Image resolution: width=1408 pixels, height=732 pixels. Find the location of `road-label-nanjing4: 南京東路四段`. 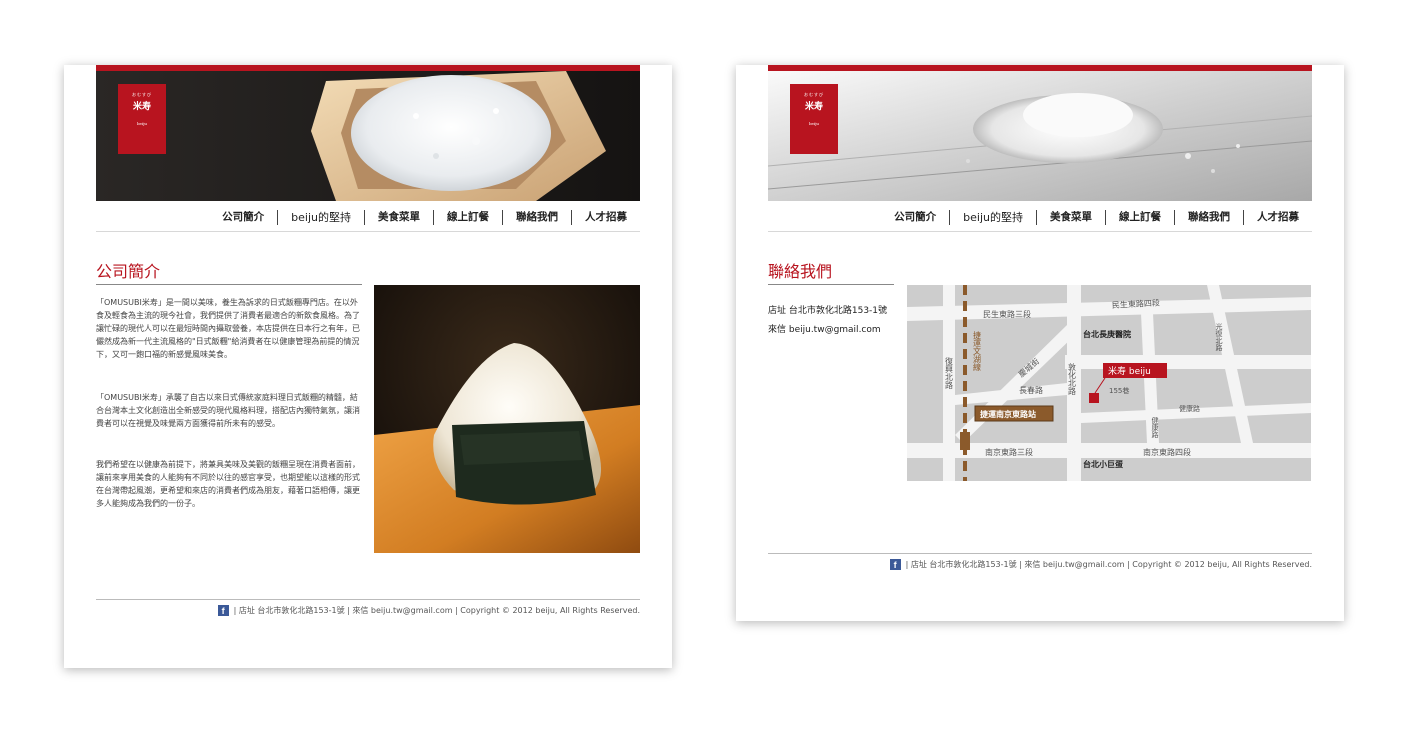

road-label-nanjing4: 南京東路四段 is located at coordinates (1167, 452).